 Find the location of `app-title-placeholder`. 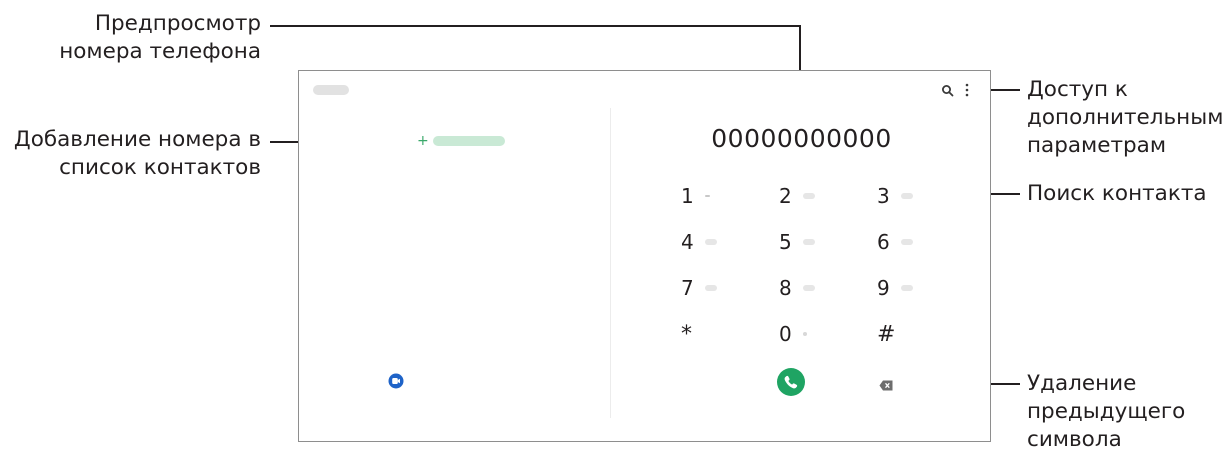

app-title-placeholder is located at coordinates (331, 90).